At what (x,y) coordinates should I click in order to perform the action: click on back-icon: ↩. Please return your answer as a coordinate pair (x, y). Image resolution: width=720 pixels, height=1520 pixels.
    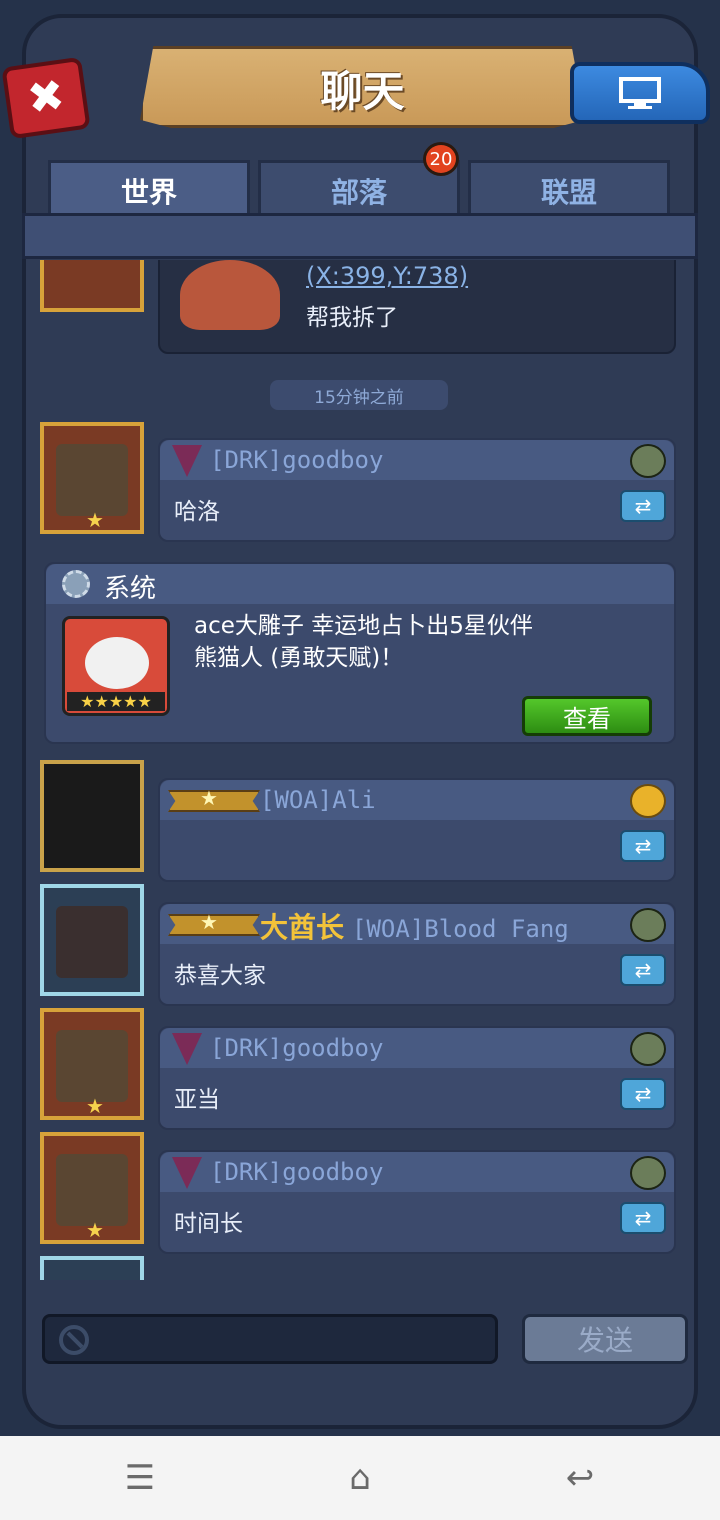
    Looking at the image, I should click on (580, 1478).